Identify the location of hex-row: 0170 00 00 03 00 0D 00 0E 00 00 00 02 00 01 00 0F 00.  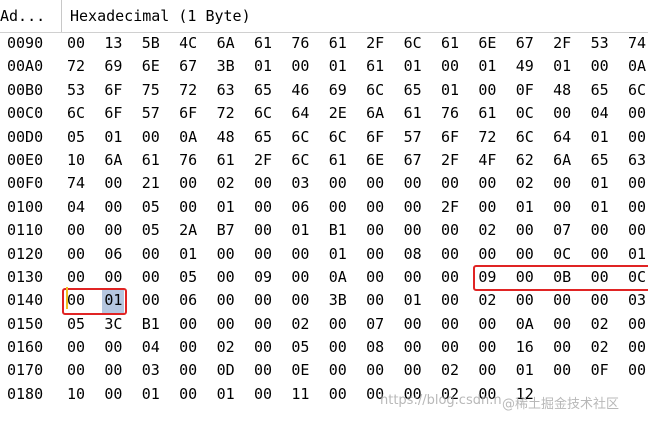
(324, 370).